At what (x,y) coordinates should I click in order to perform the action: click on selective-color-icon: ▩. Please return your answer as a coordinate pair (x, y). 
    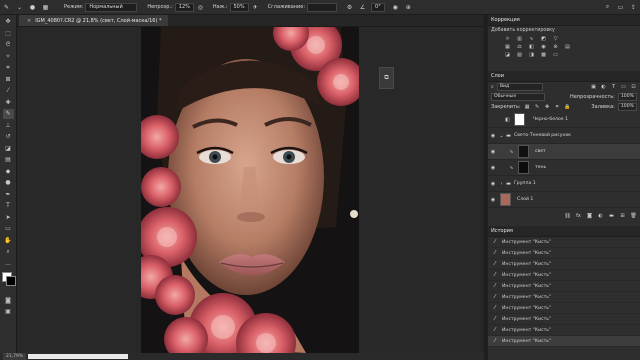
    Looking at the image, I should click on (543, 55).